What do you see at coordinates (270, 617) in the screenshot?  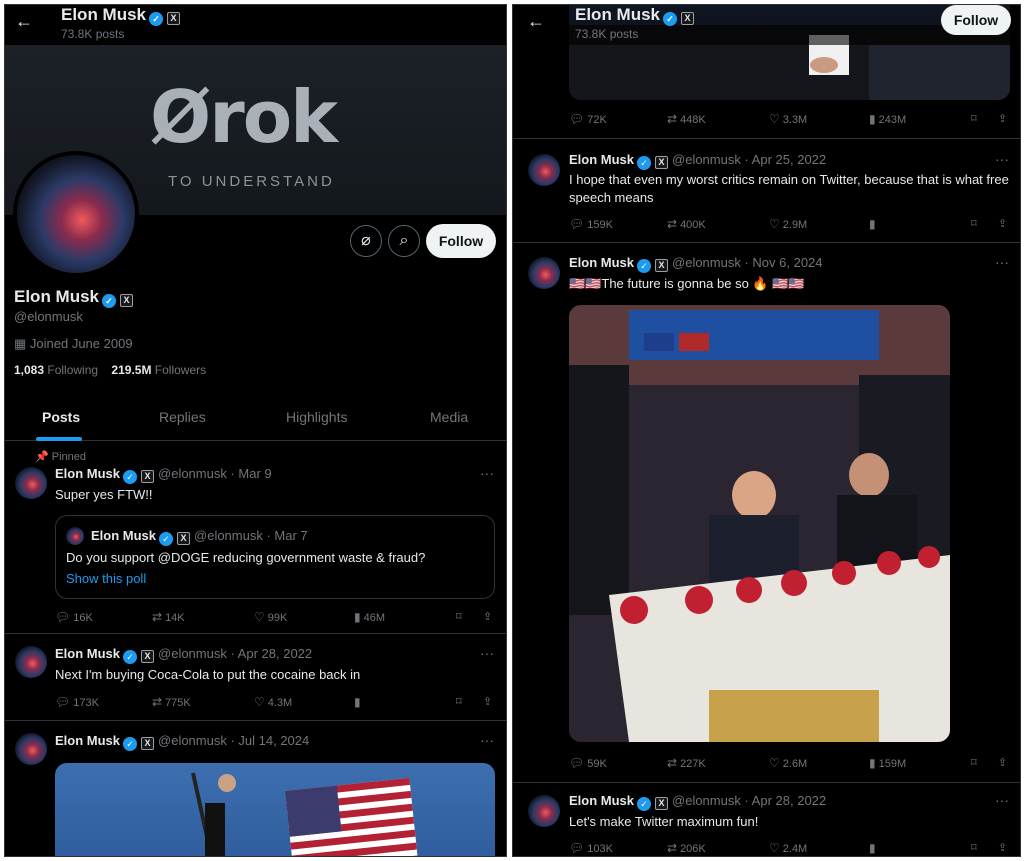 I see `like-button: ♡ 99K` at bounding box center [270, 617].